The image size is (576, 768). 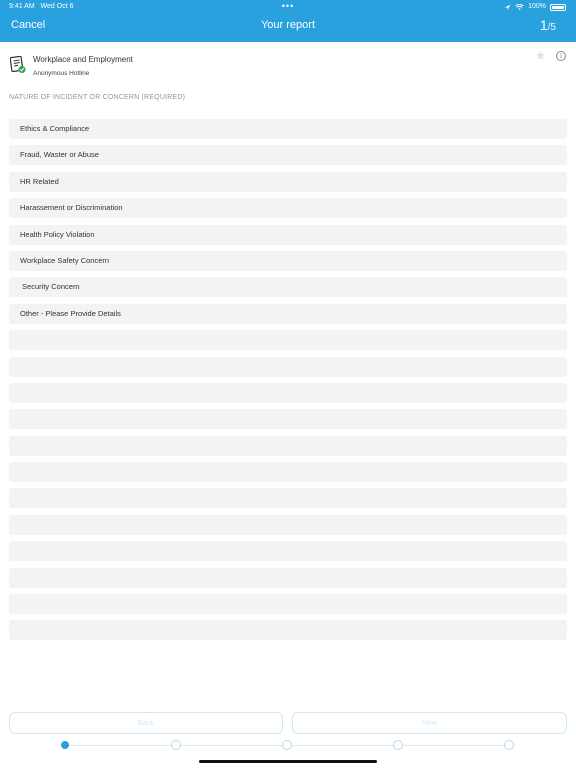 What do you see at coordinates (507, 7) in the screenshot?
I see `location-icon` at bounding box center [507, 7].